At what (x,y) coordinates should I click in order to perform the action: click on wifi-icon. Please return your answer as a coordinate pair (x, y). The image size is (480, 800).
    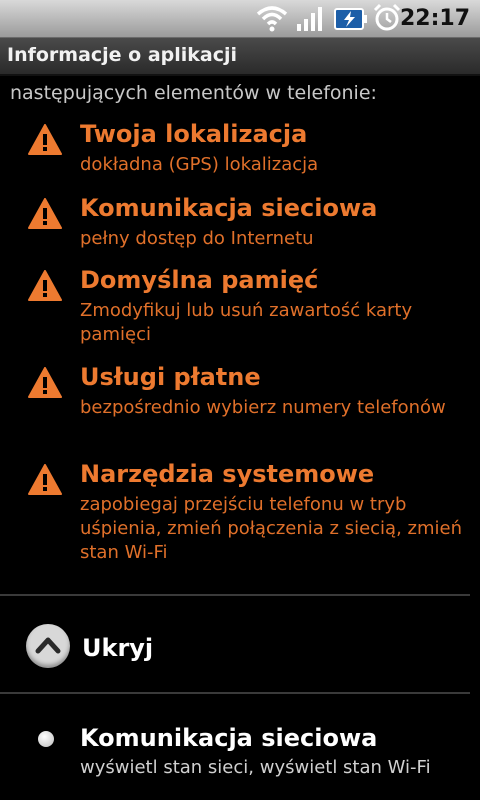
    Looking at the image, I should click on (272, 19).